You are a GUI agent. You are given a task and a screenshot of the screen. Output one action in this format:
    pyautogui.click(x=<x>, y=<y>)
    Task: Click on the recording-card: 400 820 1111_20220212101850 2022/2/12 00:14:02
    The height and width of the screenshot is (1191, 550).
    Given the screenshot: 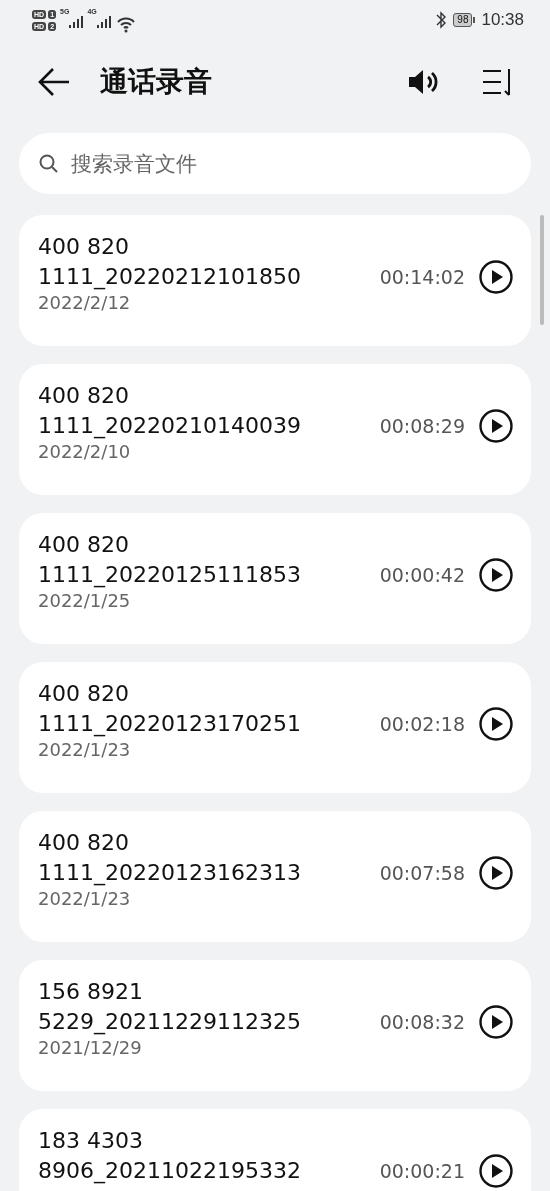 What is the action you would take?
    pyautogui.click(x=275, y=280)
    